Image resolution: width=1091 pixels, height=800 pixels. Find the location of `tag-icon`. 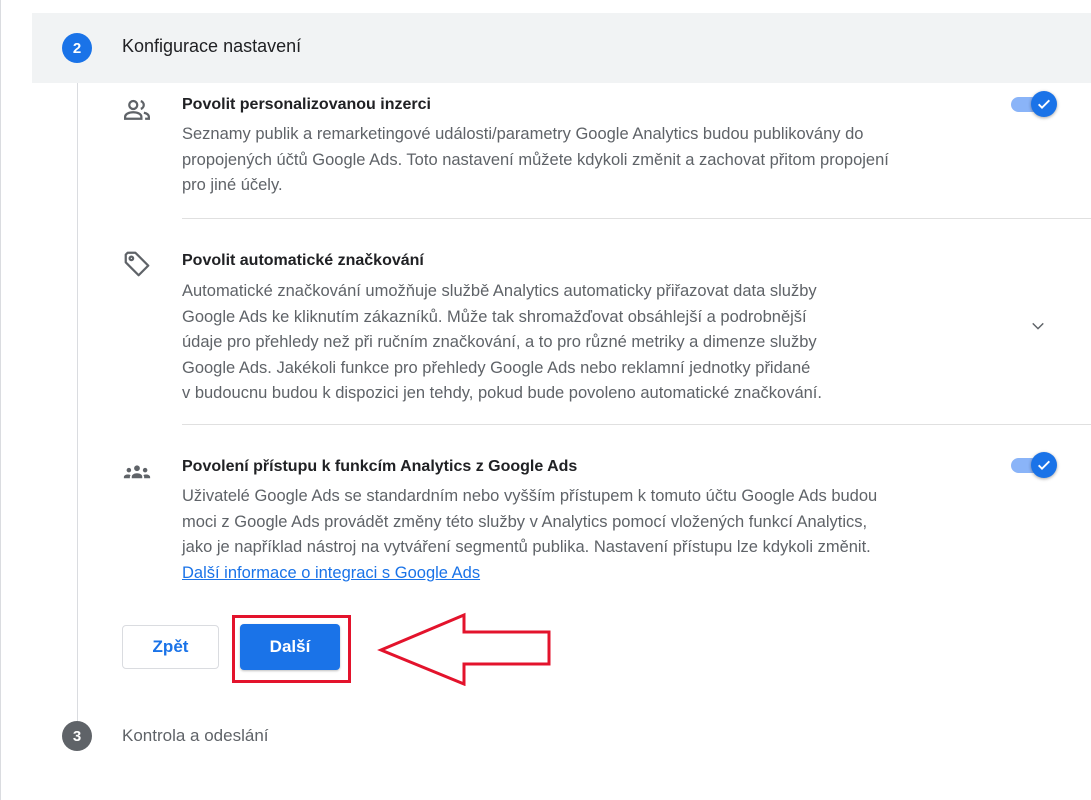

tag-icon is located at coordinates (137, 264).